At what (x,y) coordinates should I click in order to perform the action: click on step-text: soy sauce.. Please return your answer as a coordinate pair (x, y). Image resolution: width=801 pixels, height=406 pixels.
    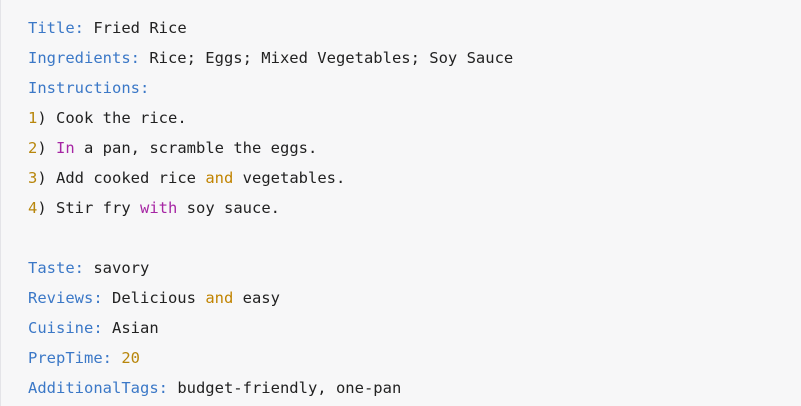
    Looking at the image, I should click on (228, 208).